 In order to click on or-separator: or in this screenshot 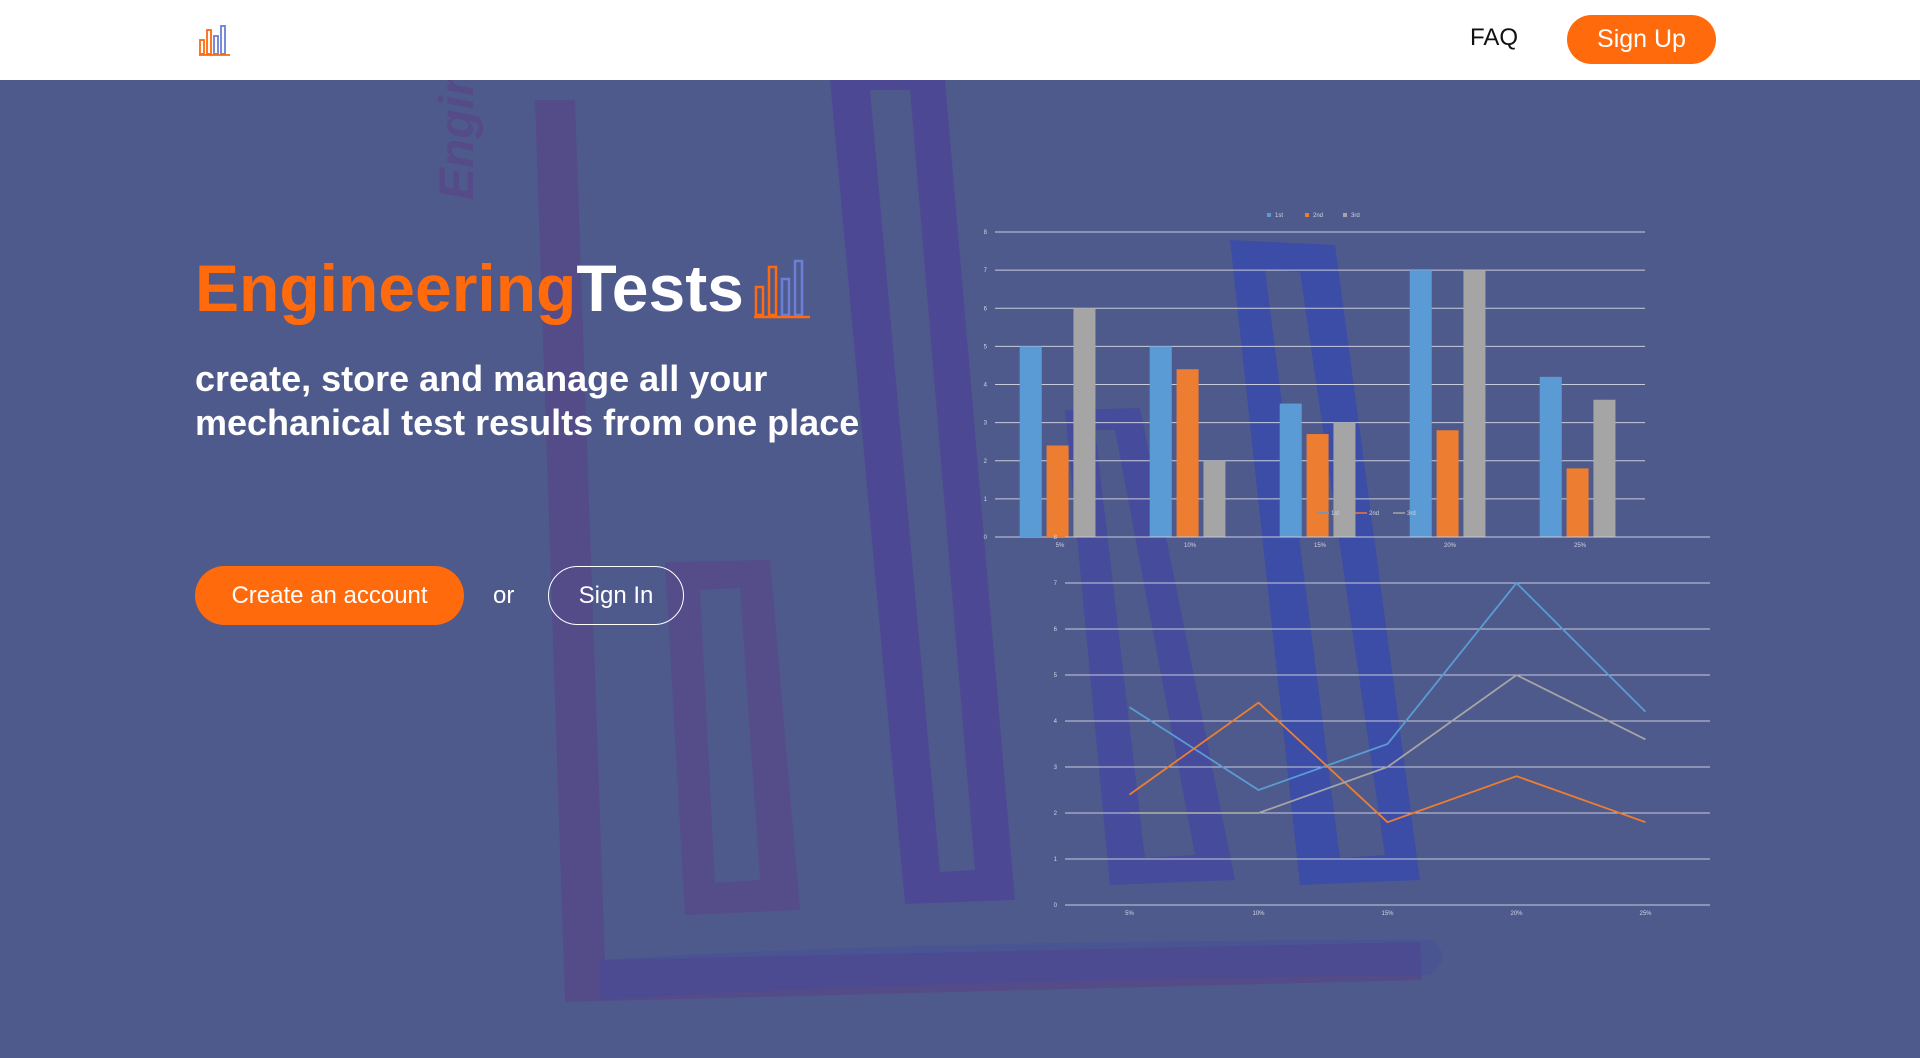, I will do `click(504, 595)`.